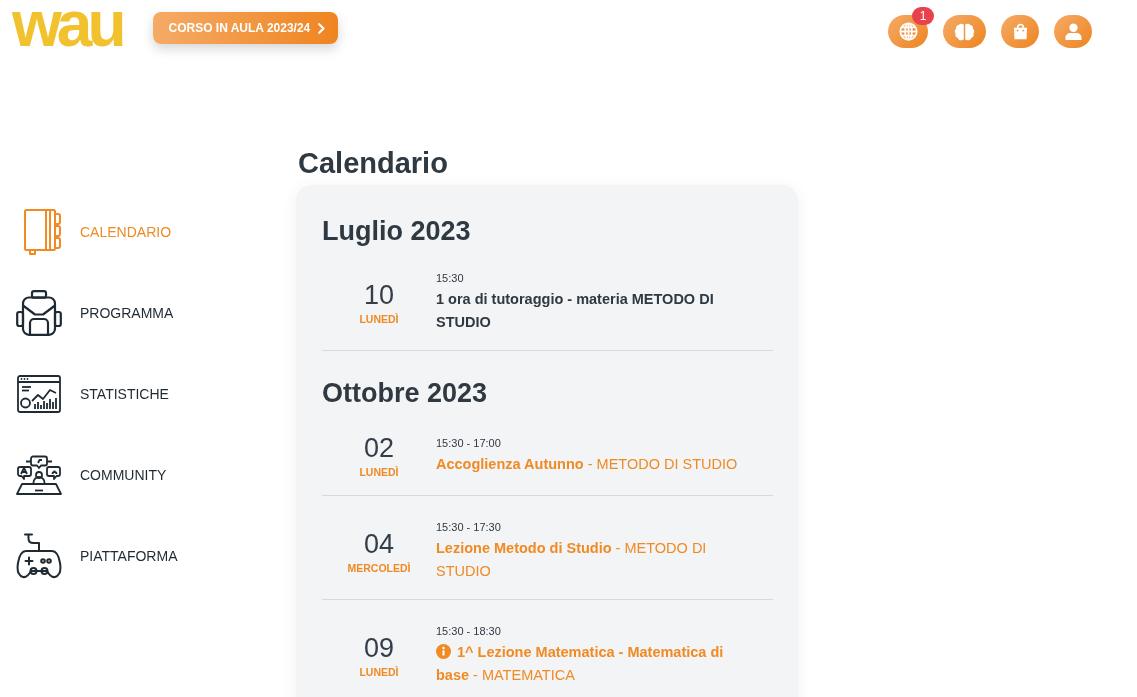  I want to click on brain-button, so click(964, 31).